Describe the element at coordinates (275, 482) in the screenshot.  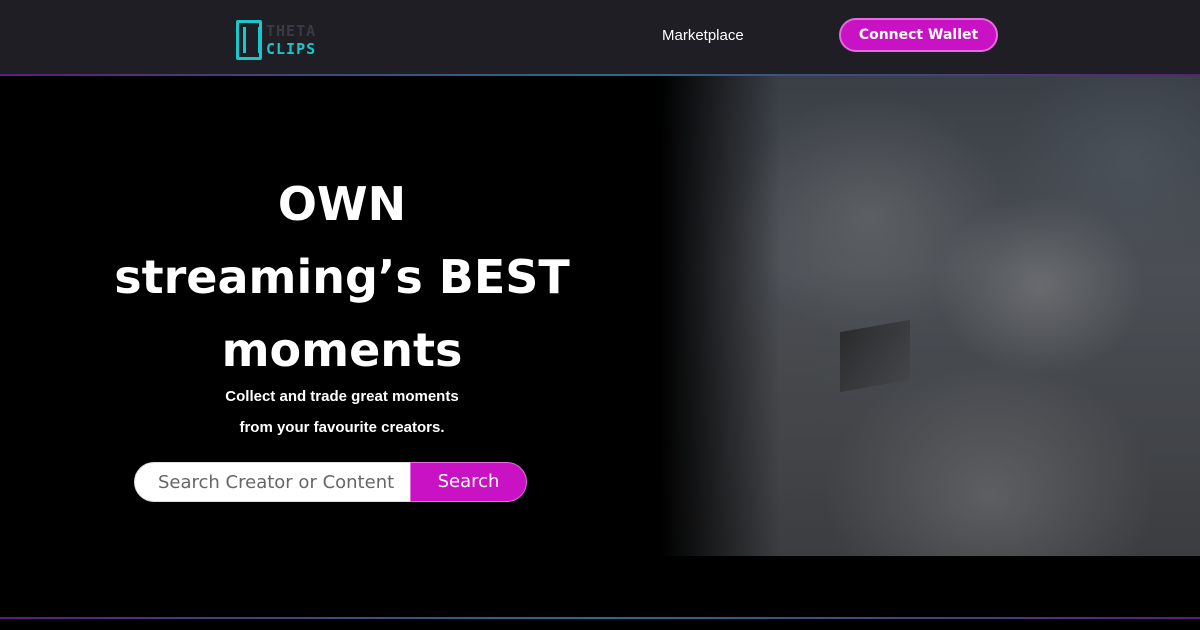
I see `search-input` at that location.